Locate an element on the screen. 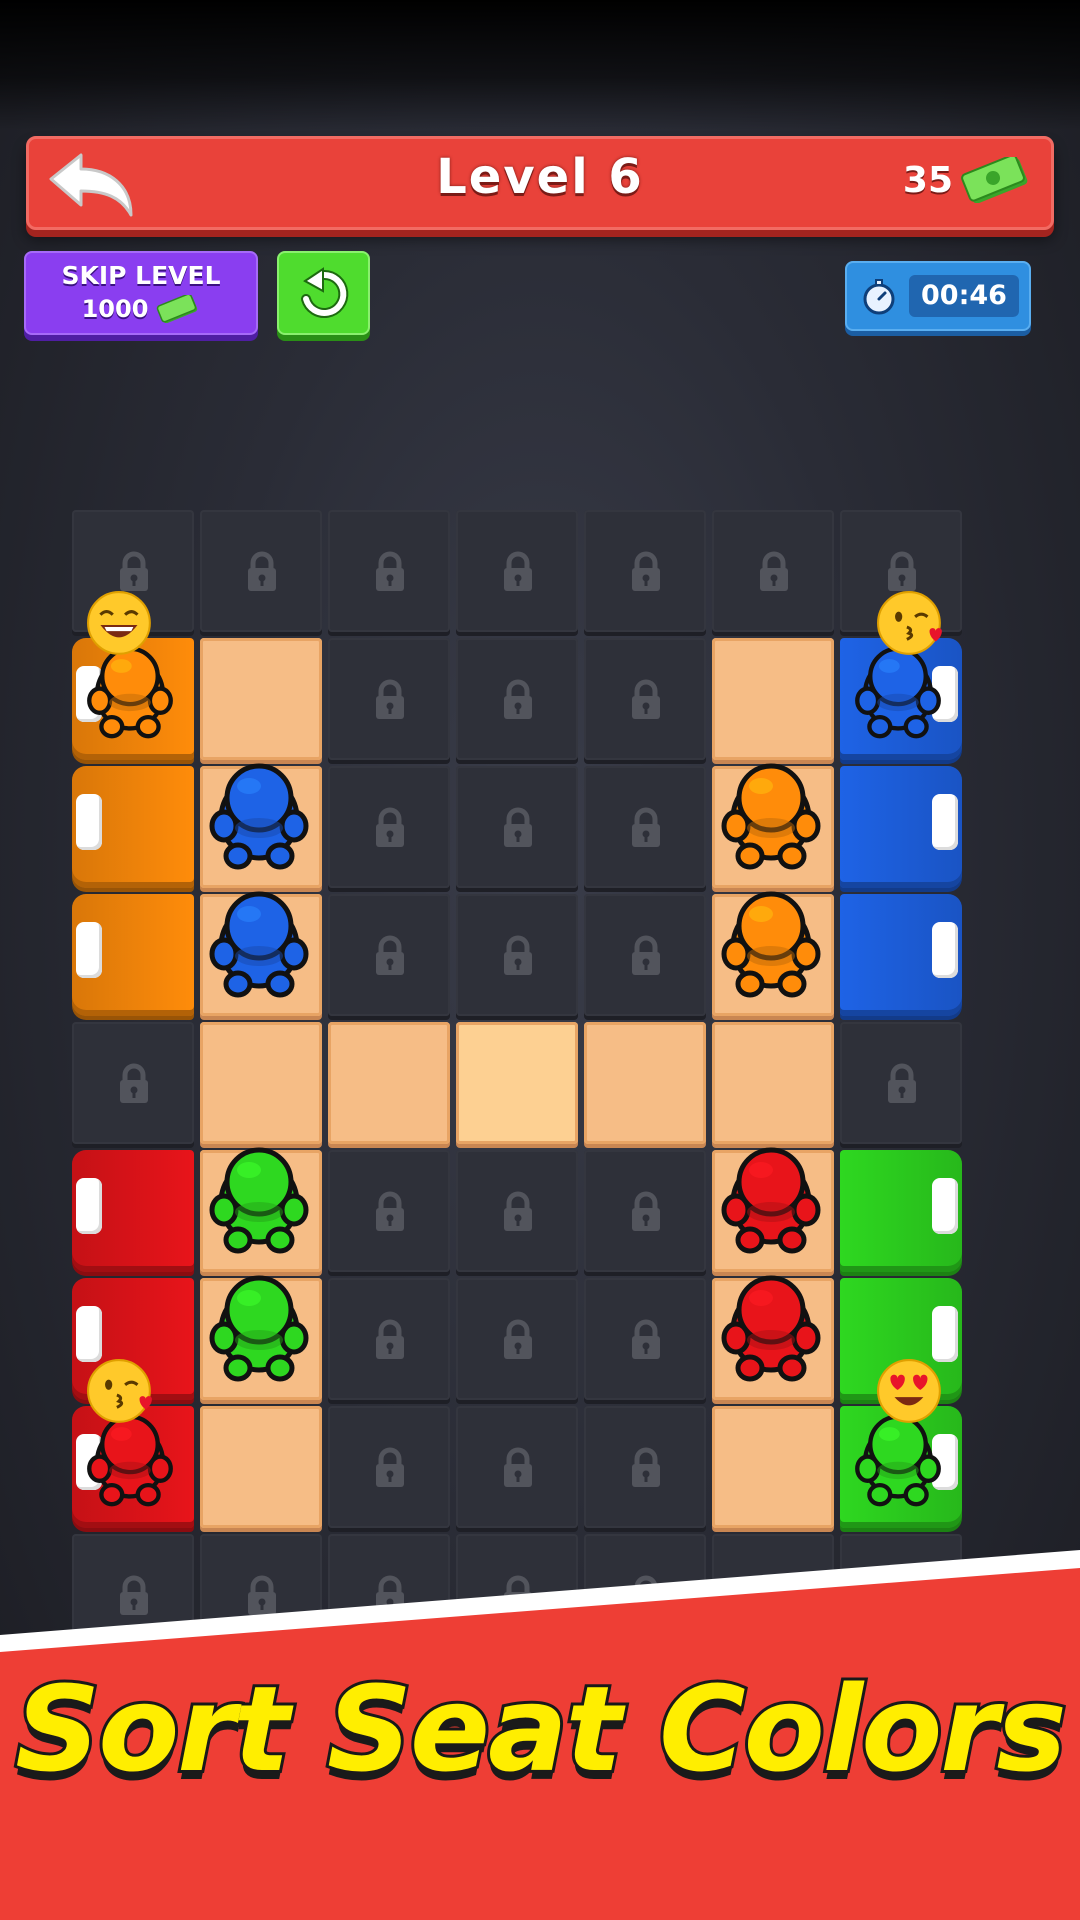  green-seat is located at coordinates (901, 1211).